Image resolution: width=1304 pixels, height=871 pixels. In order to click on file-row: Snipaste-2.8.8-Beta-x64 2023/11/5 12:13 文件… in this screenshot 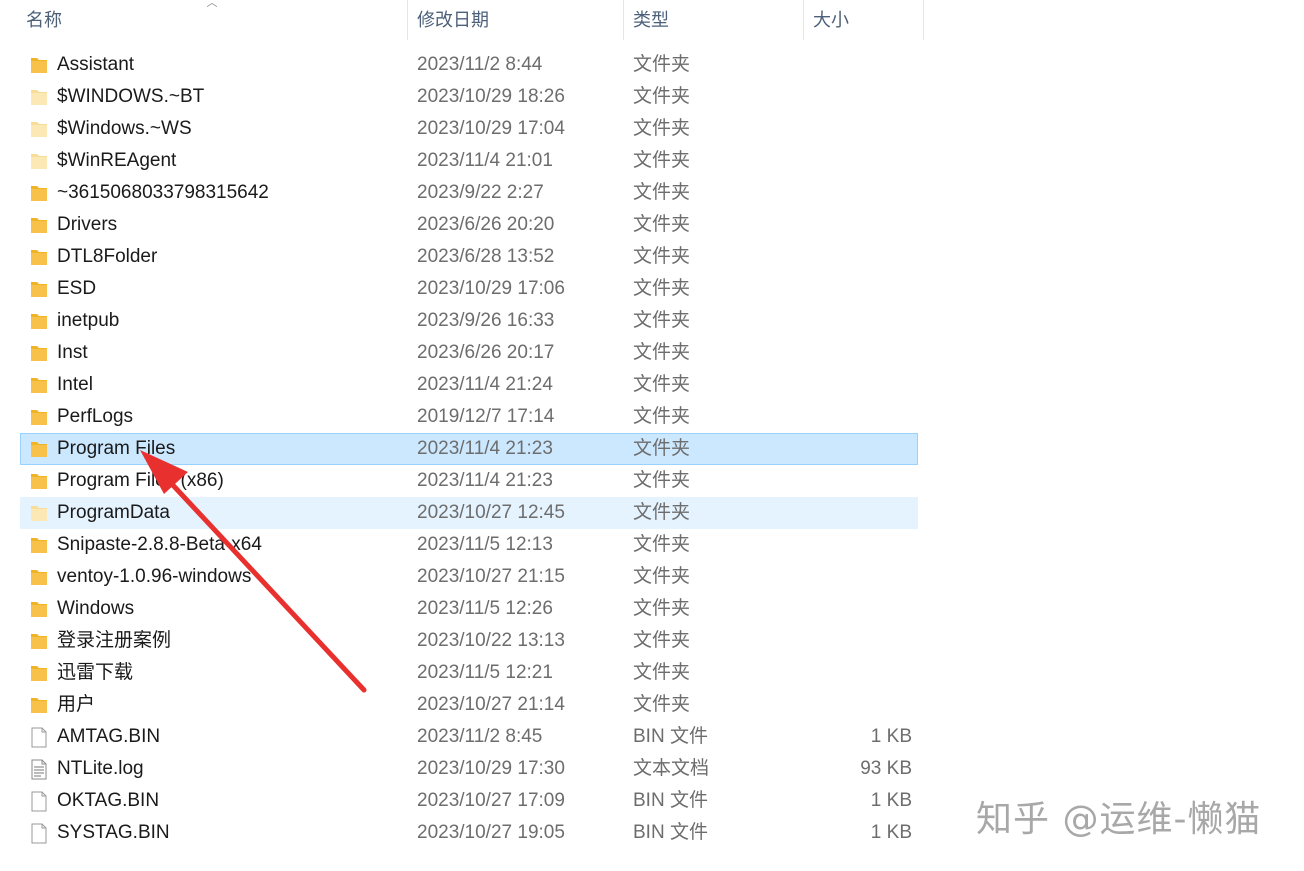, I will do `click(469, 545)`.